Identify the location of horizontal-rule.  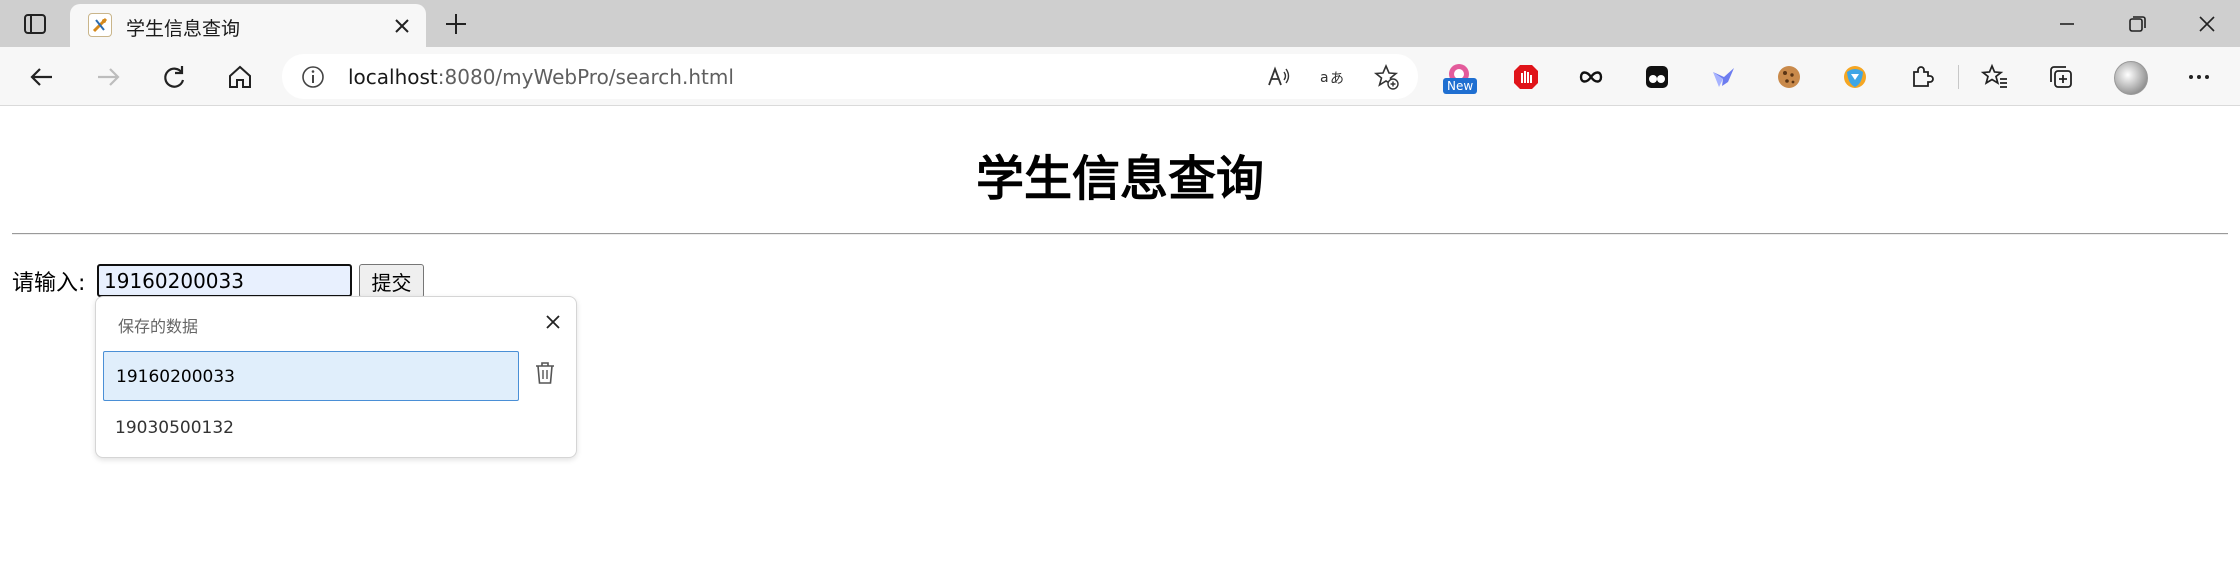
(1120, 234).